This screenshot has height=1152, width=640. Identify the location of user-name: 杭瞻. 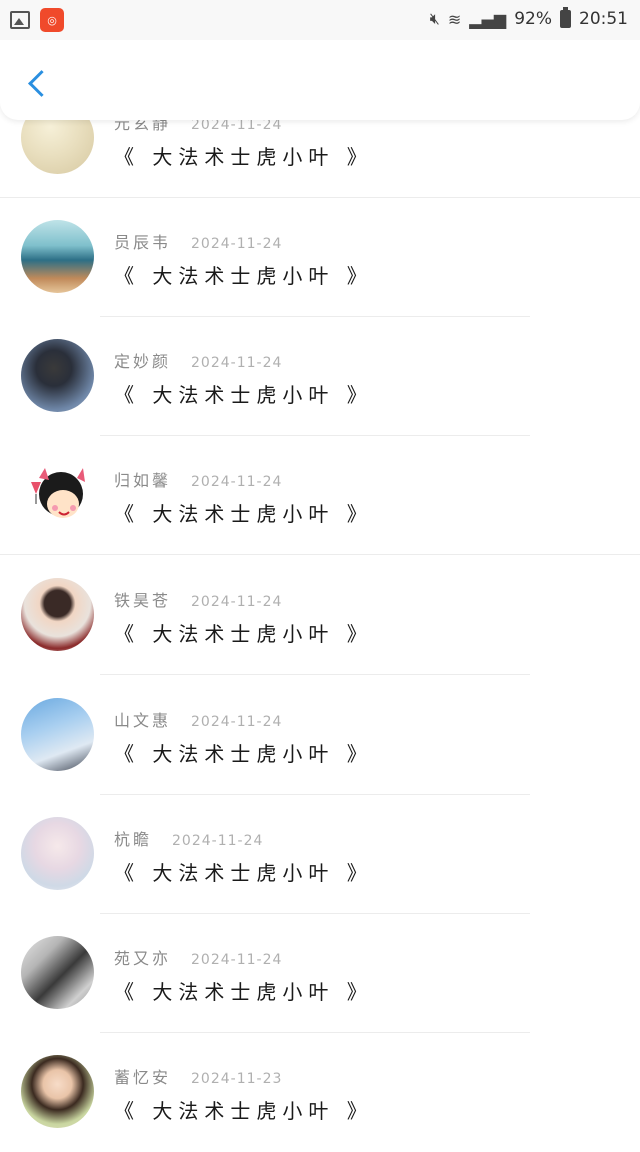
(133, 839).